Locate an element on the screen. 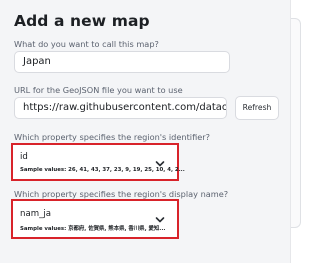 The width and height of the screenshot is (320, 263). adjacent-card-edge is located at coordinates (296, 123).